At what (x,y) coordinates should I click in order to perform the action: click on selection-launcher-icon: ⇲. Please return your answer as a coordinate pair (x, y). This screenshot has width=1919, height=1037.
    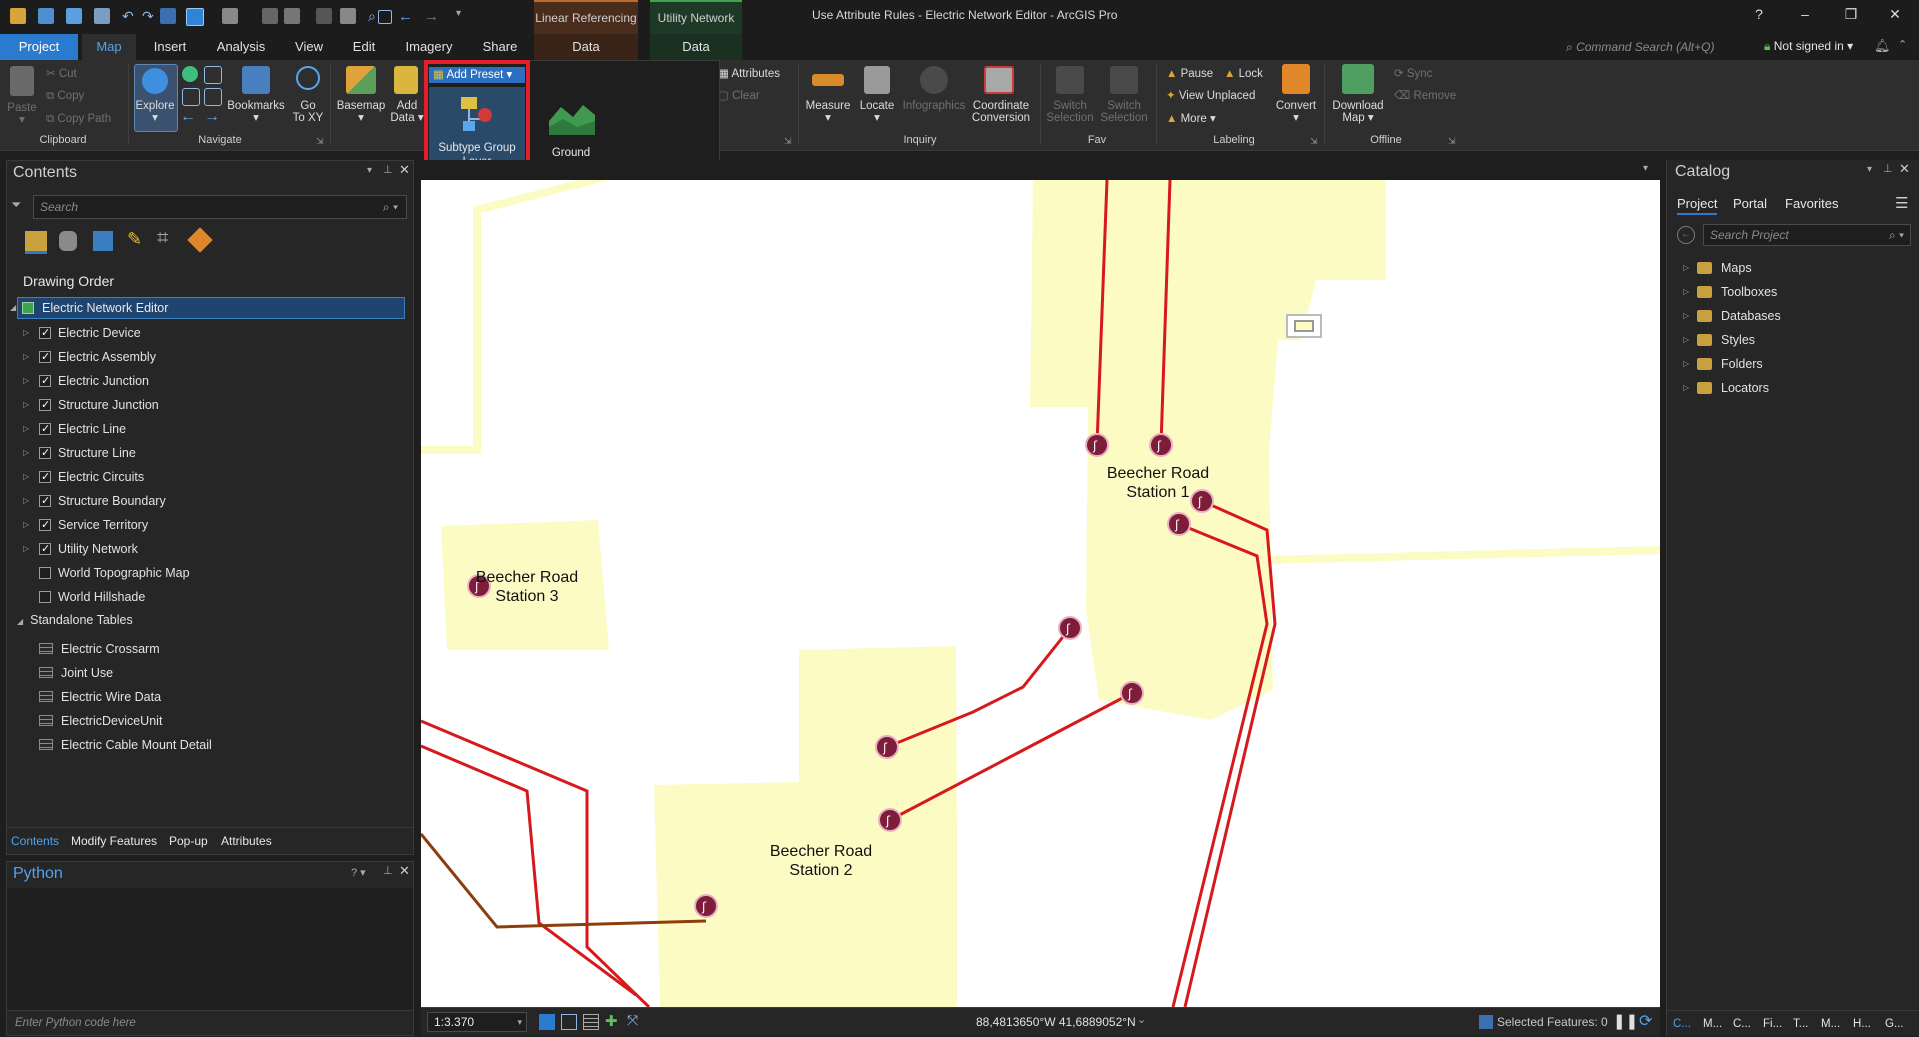
    Looking at the image, I should click on (788, 141).